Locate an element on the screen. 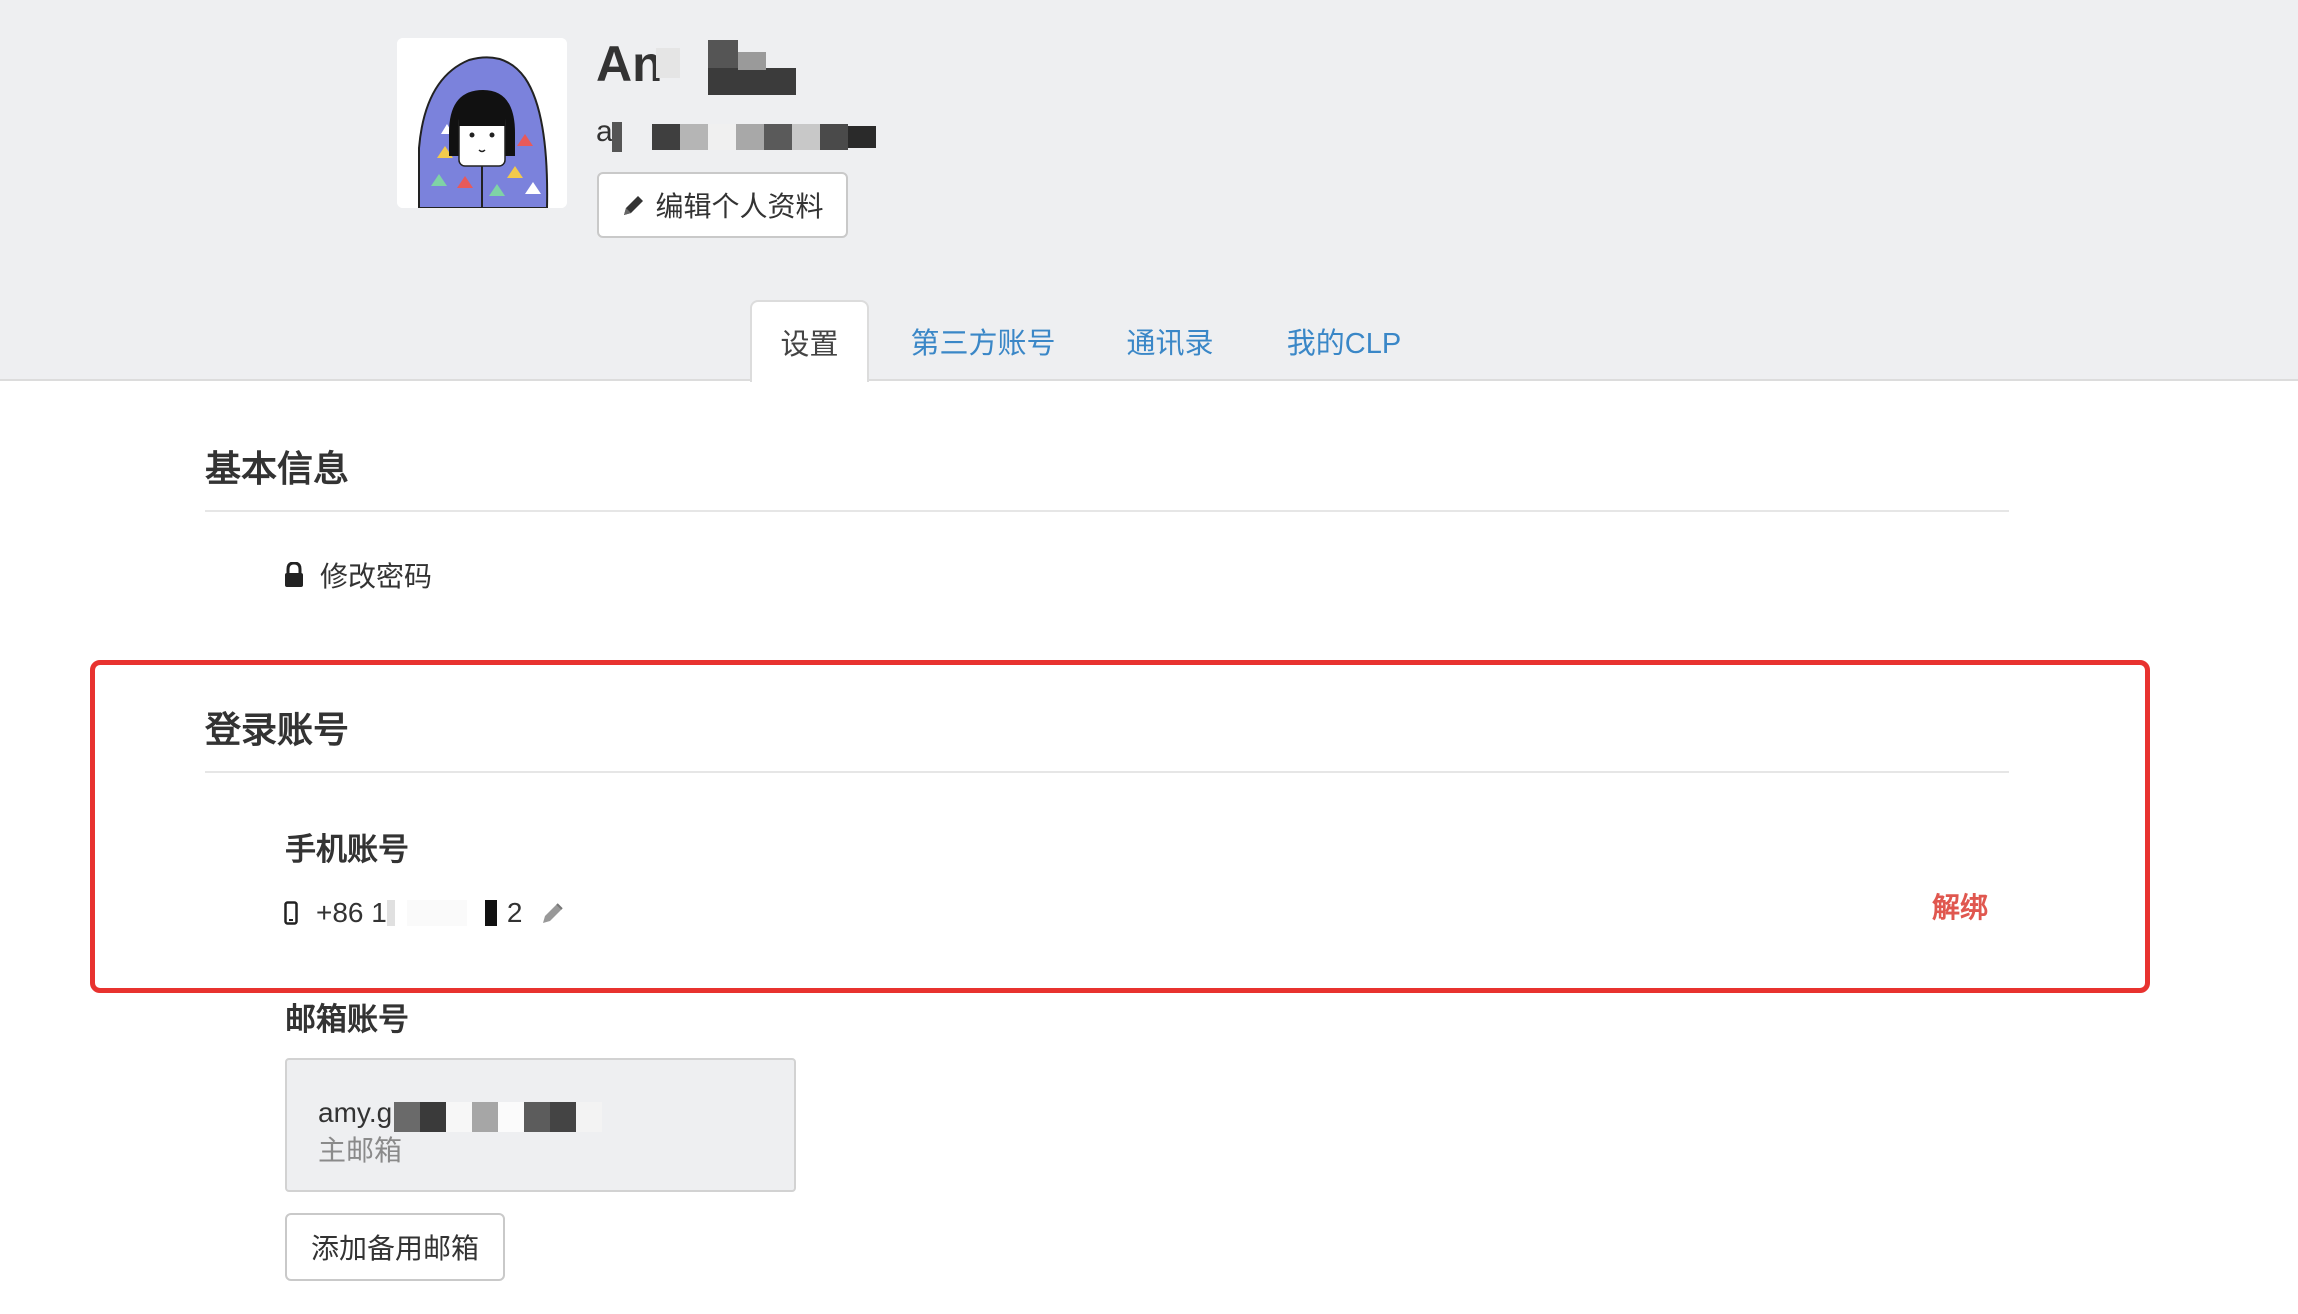  email-account-label: 邮箱账号 is located at coordinates (347, 1019).